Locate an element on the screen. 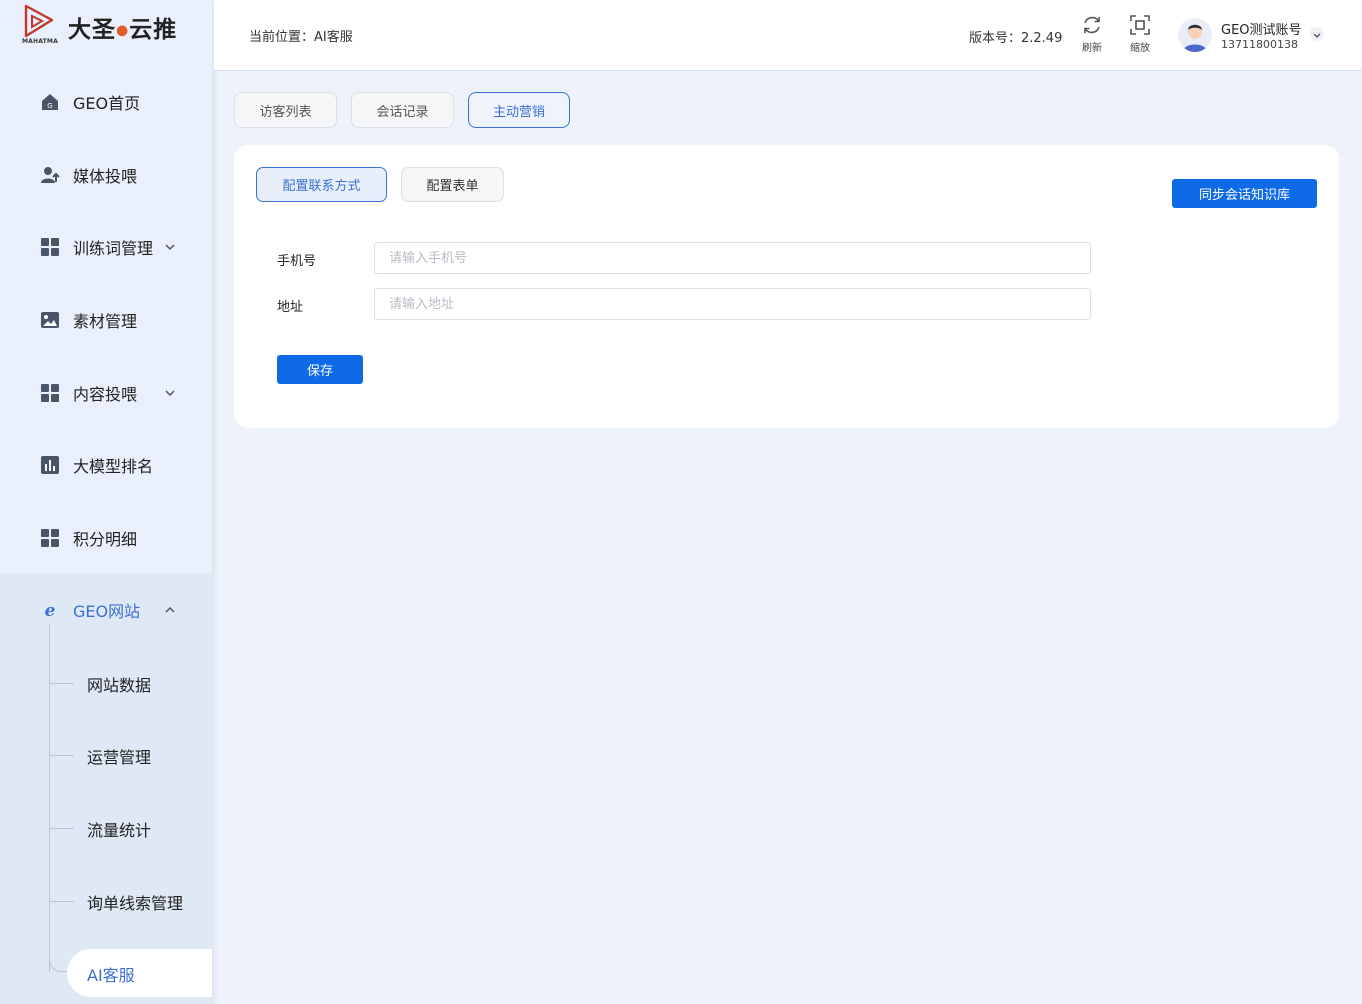  sidebar-item-points-detail: 积分明细 is located at coordinates (106, 538).